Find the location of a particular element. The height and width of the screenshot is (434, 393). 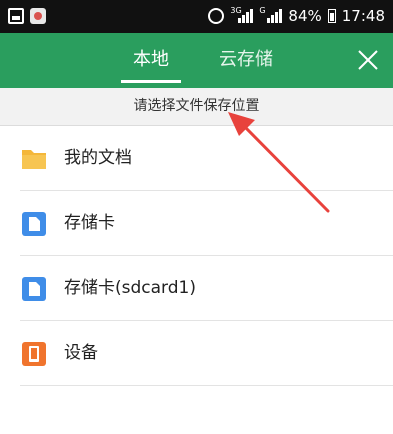

tab-cloud-storage: 云存储 is located at coordinates (246, 60).